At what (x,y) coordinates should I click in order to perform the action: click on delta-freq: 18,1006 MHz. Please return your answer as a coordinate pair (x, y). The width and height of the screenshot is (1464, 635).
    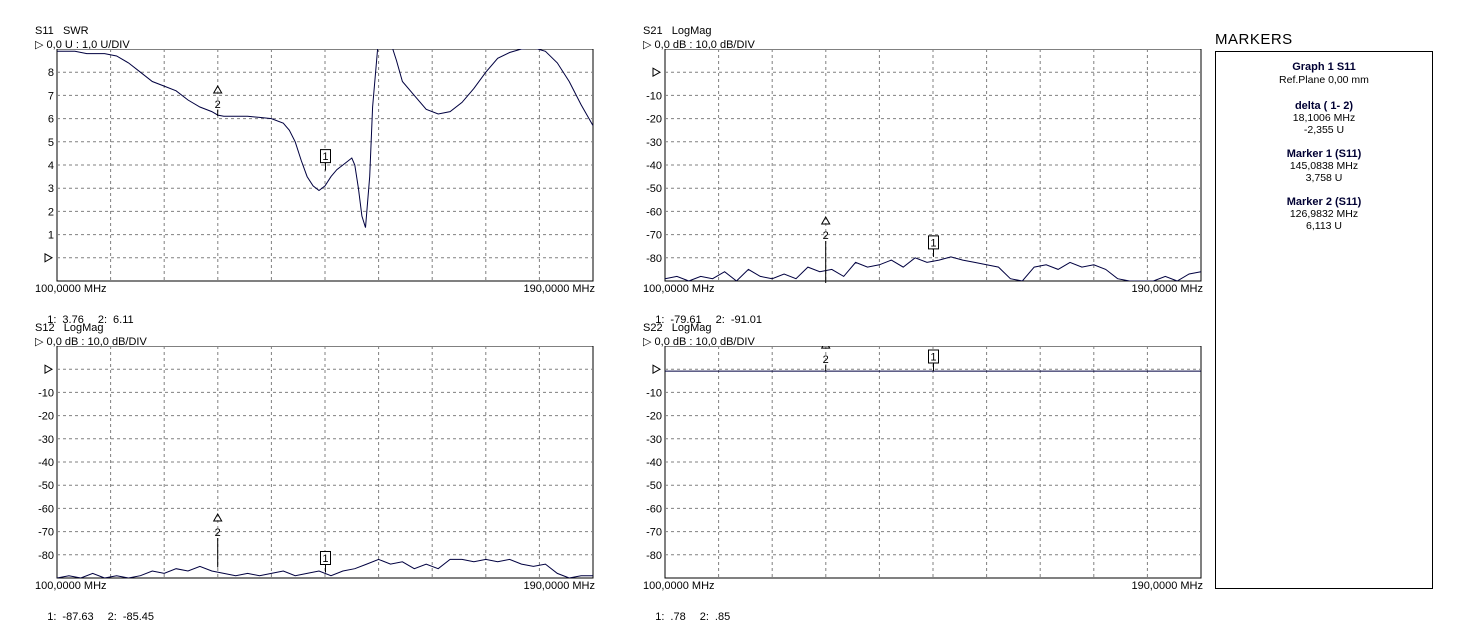
    Looking at the image, I should click on (1324, 118).